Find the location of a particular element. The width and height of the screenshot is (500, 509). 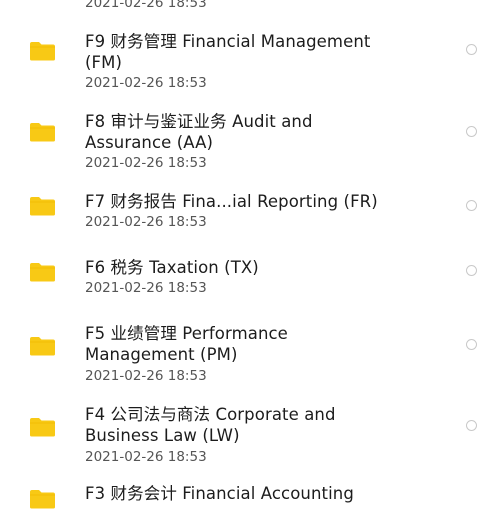

file-name: F7 财务报告 Fina...ial Reporting (FR) is located at coordinates (231, 201).